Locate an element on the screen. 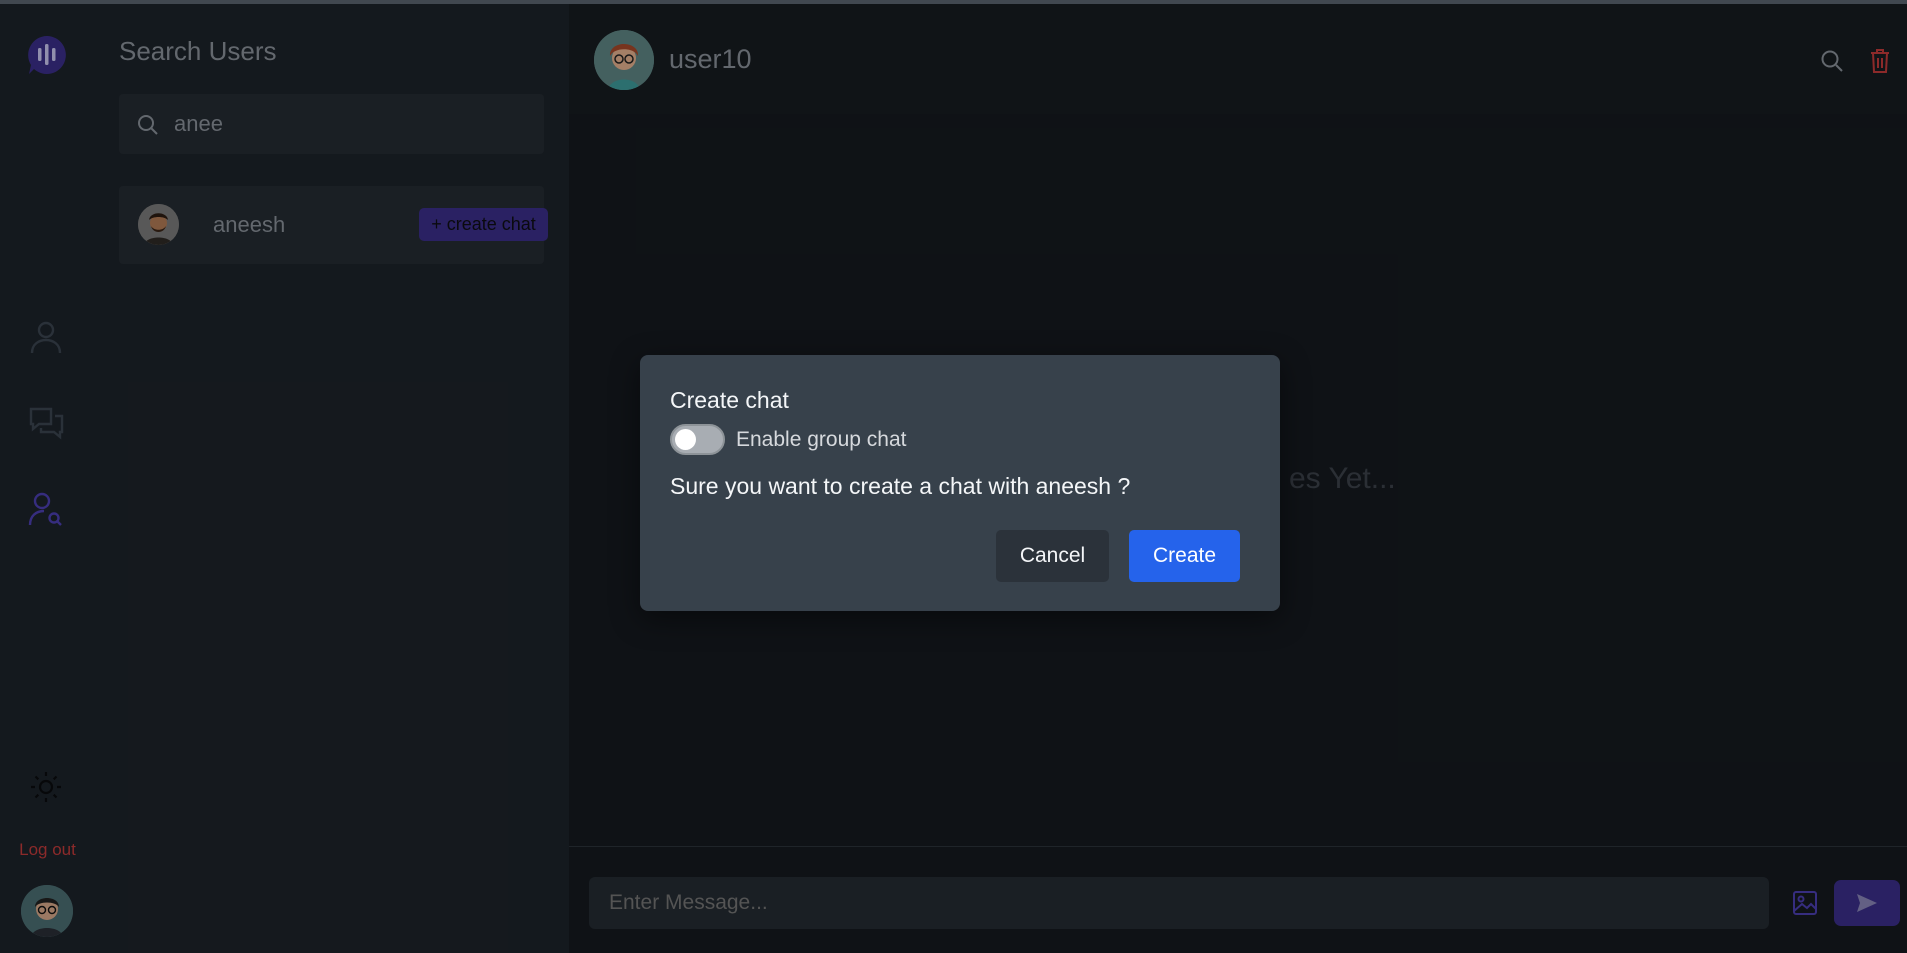 Image resolution: width=1907 pixels, height=953 pixels. modal-title: Create chat is located at coordinates (729, 400).